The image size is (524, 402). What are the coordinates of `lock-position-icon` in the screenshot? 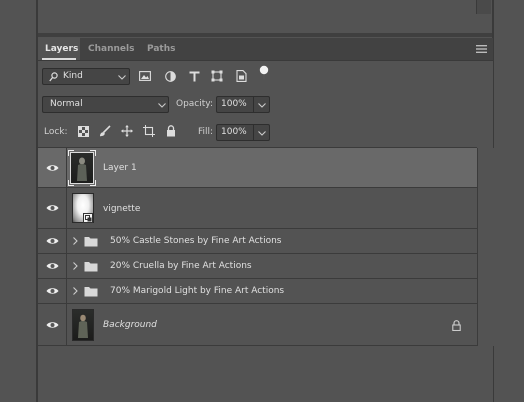 It's located at (127, 131).